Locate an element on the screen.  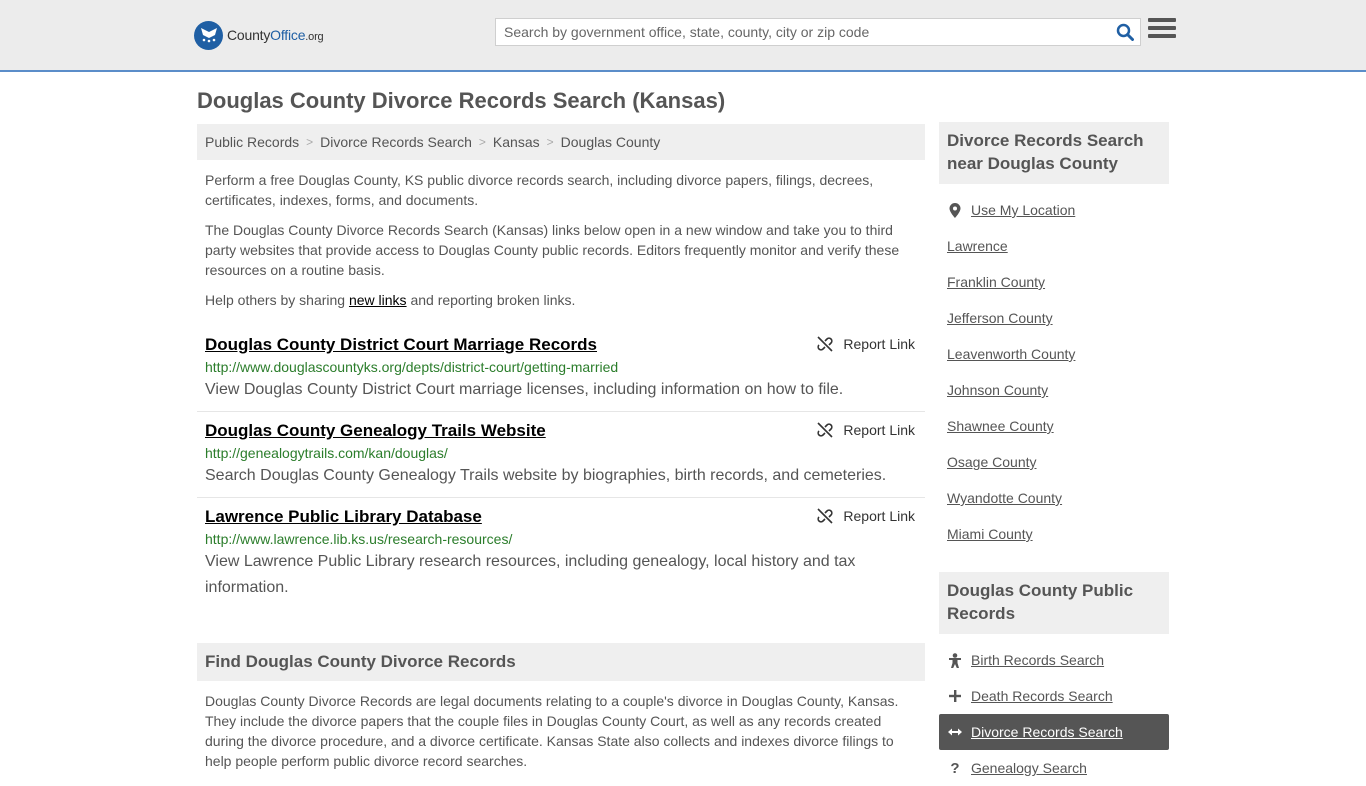
public-records-item-active: Divorce Records Search is located at coordinates (1054, 732).